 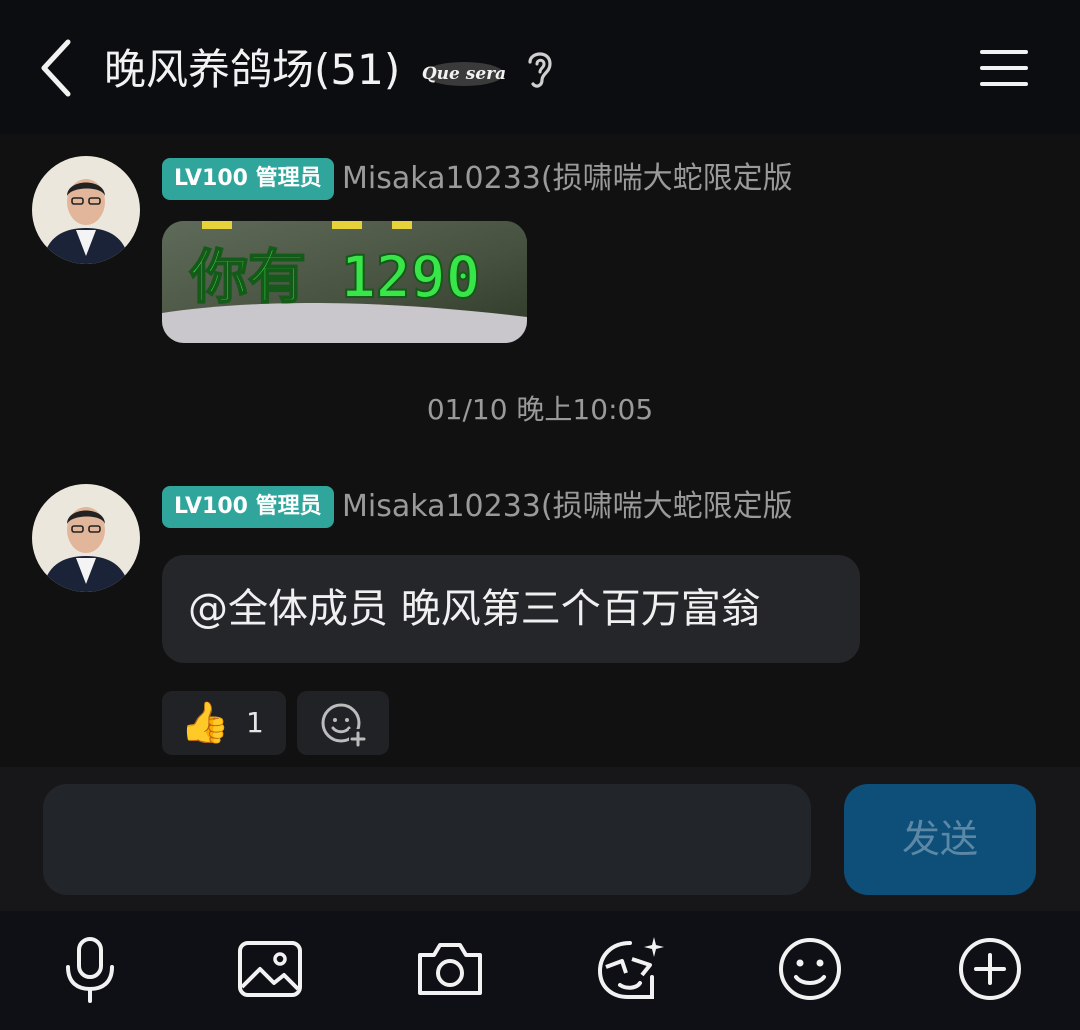 I want to click on plus-icon, so click(x=990, y=969).